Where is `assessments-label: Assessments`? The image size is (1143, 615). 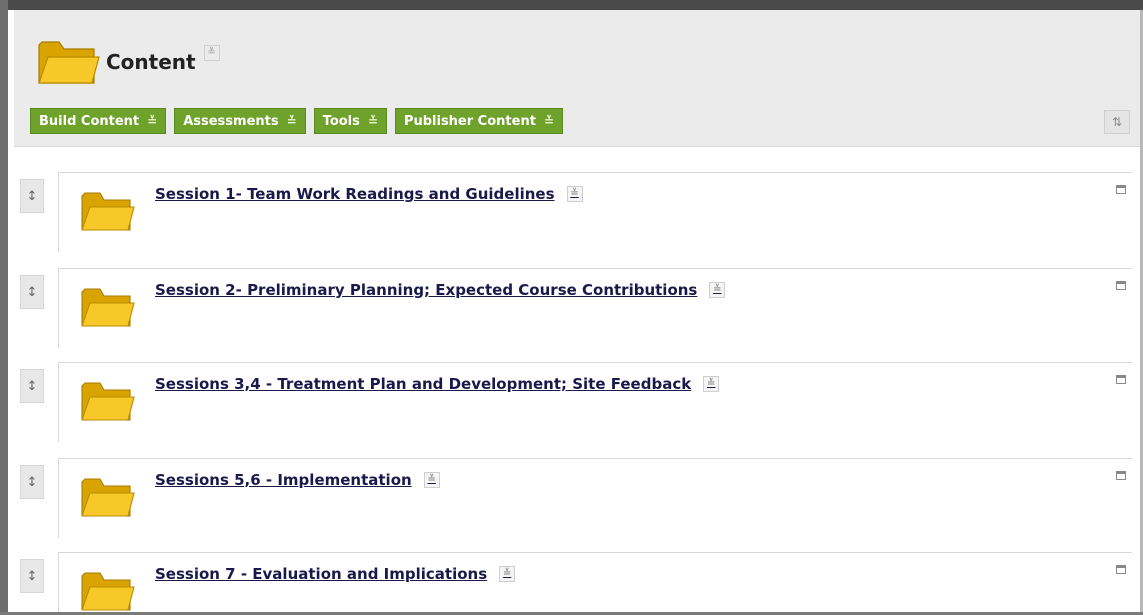 assessments-label: Assessments is located at coordinates (231, 121).